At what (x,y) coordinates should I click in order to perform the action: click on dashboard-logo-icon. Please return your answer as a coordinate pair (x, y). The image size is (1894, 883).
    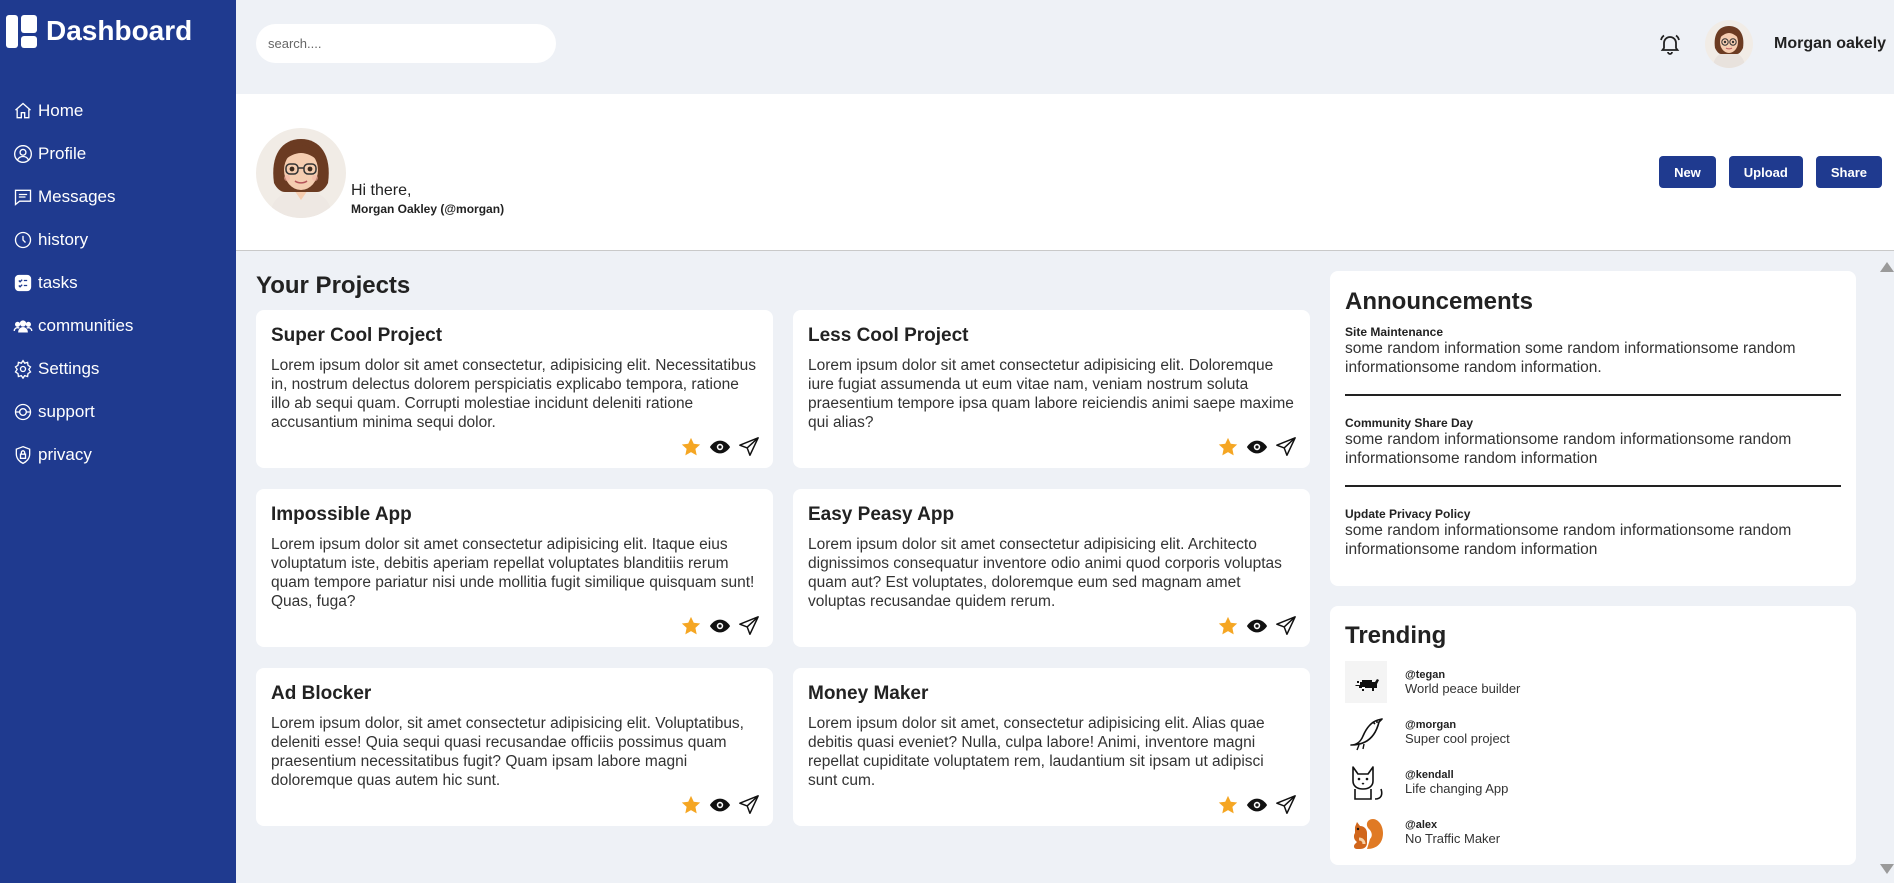
    Looking at the image, I should click on (21, 31).